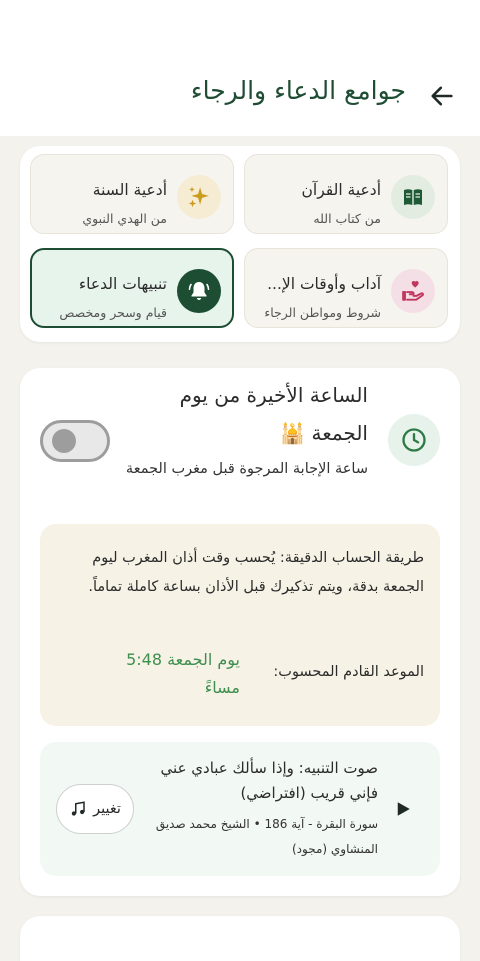 The image size is (480, 961). I want to click on category-etiquette: آداب وأوقات الإ... شروط ومواطن الرجاء, so click(346, 288).